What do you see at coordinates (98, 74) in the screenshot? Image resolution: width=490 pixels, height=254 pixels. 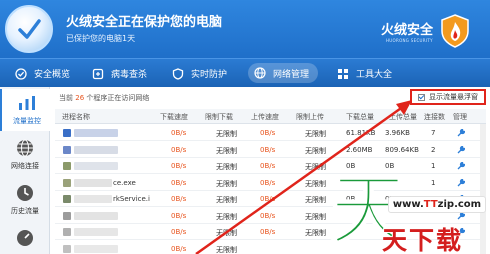 I see `virus-scan-icon` at bounding box center [98, 74].